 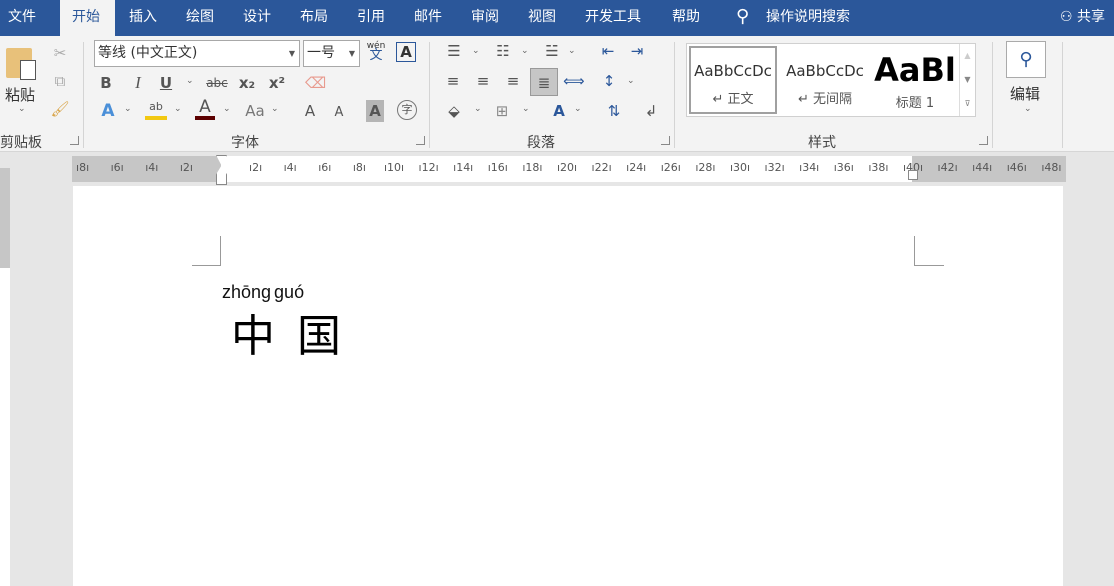 I want to click on tell-me-search: 操作说明搜索, so click(x=808, y=18).